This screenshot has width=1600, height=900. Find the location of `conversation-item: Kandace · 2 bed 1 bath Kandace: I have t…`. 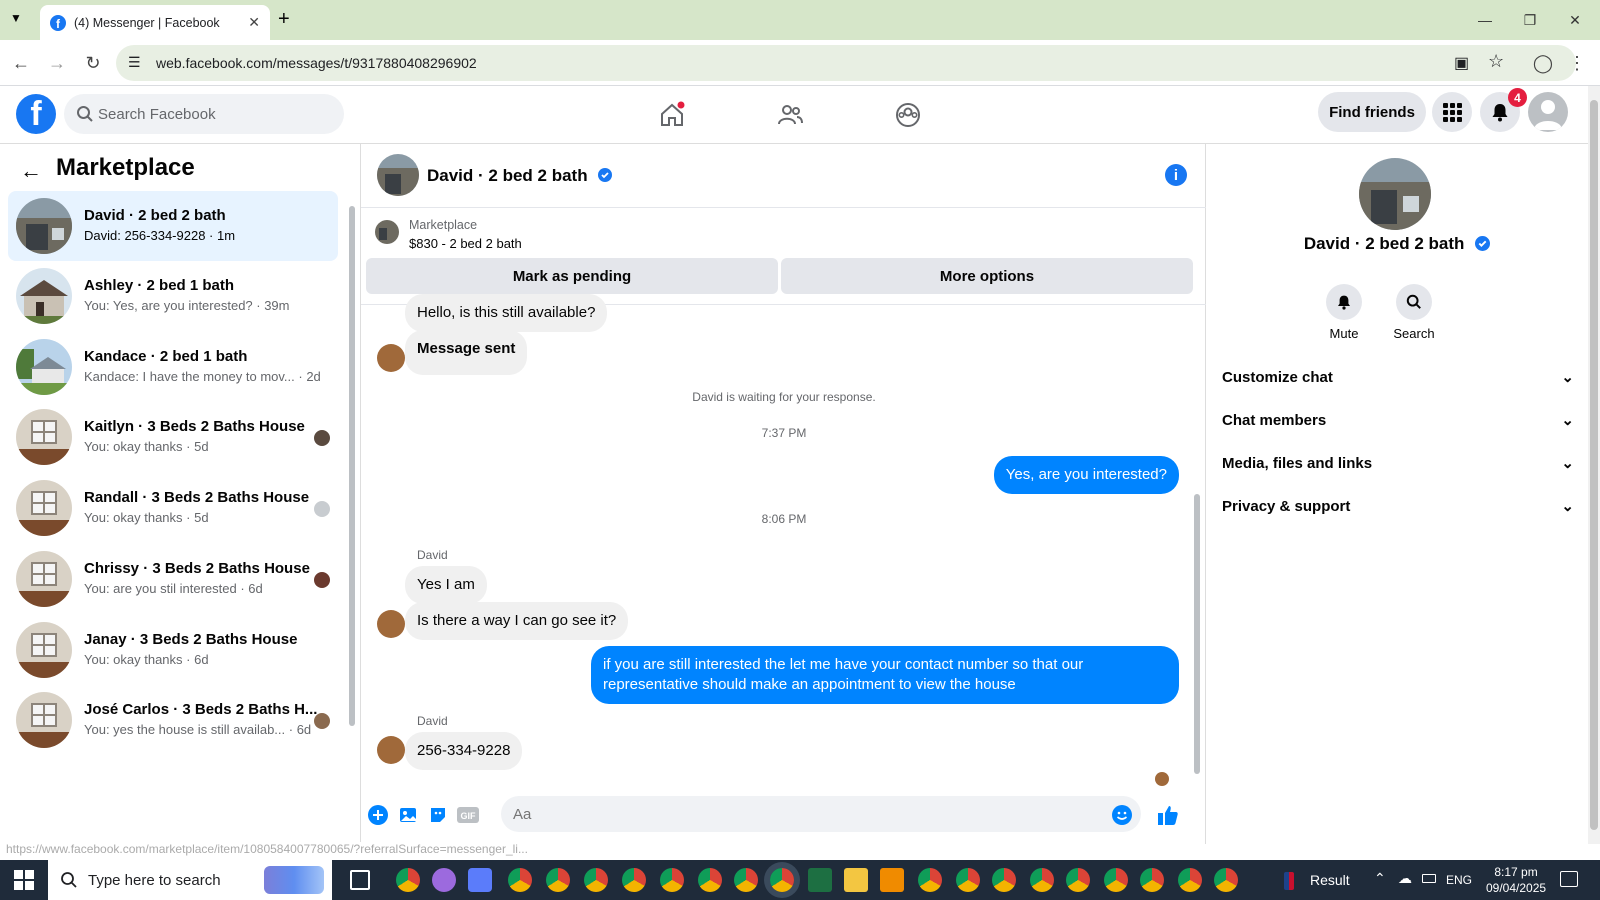

conversation-item: Kandace · 2 bed 1 bath Kandace: I have t… is located at coordinates (173, 367).